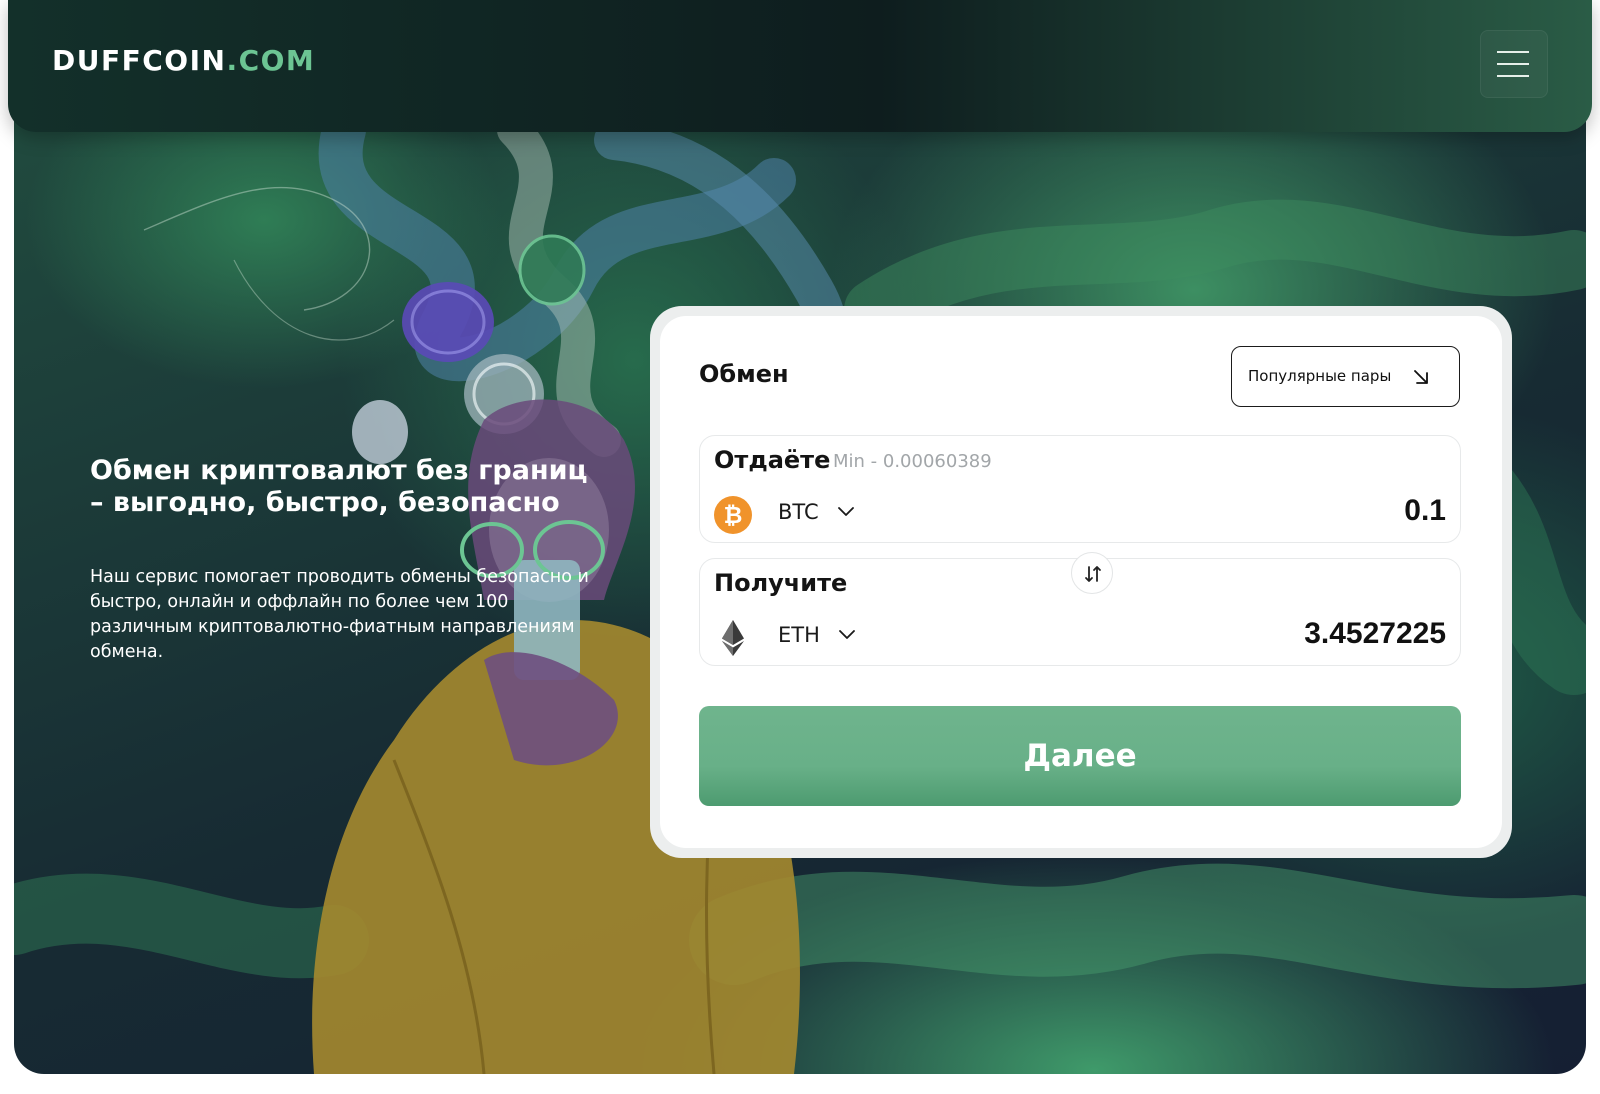  What do you see at coordinates (139, 60) in the screenshot?
I see `logo-main-text: DUFFCOIN` at bounding box center [139, 60].